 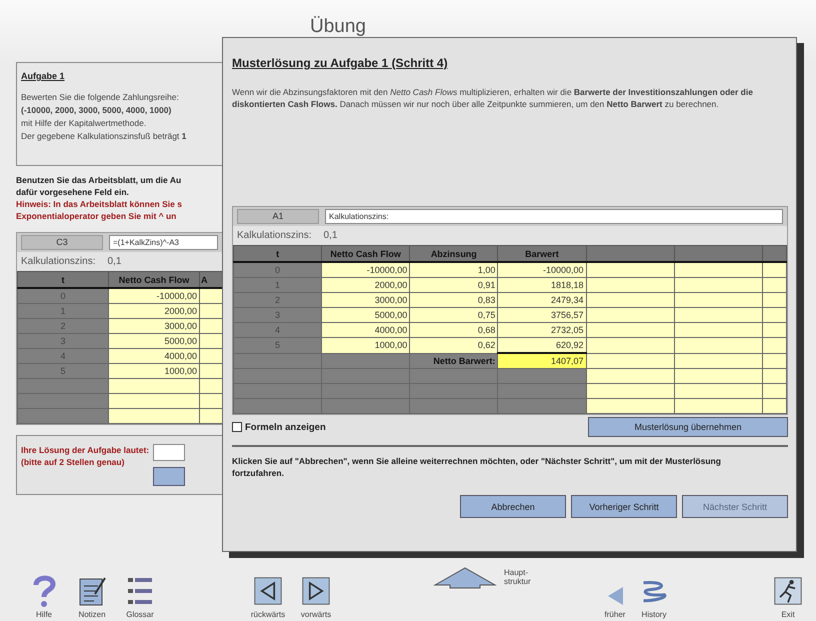 I want to click on instruction-text: Klicken Sie auf "Abbrechen", wenn Sie alleine weiterrechnen möchten, oder "Nächster Schritt", um mit der Musterlösung fortzufahren., so click(x=477, y=467).